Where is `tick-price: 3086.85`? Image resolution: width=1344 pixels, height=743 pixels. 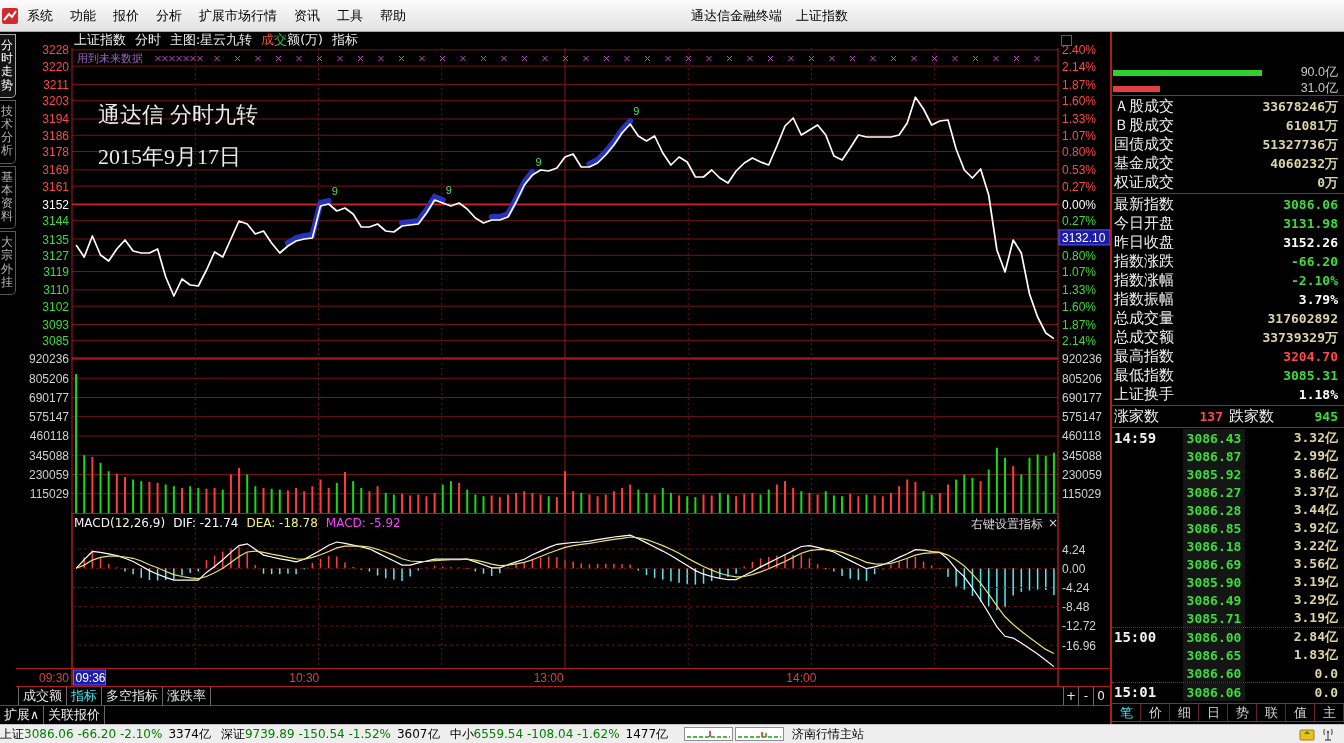 tick-price: 3086.85 is located at coordinates (1214, 528).